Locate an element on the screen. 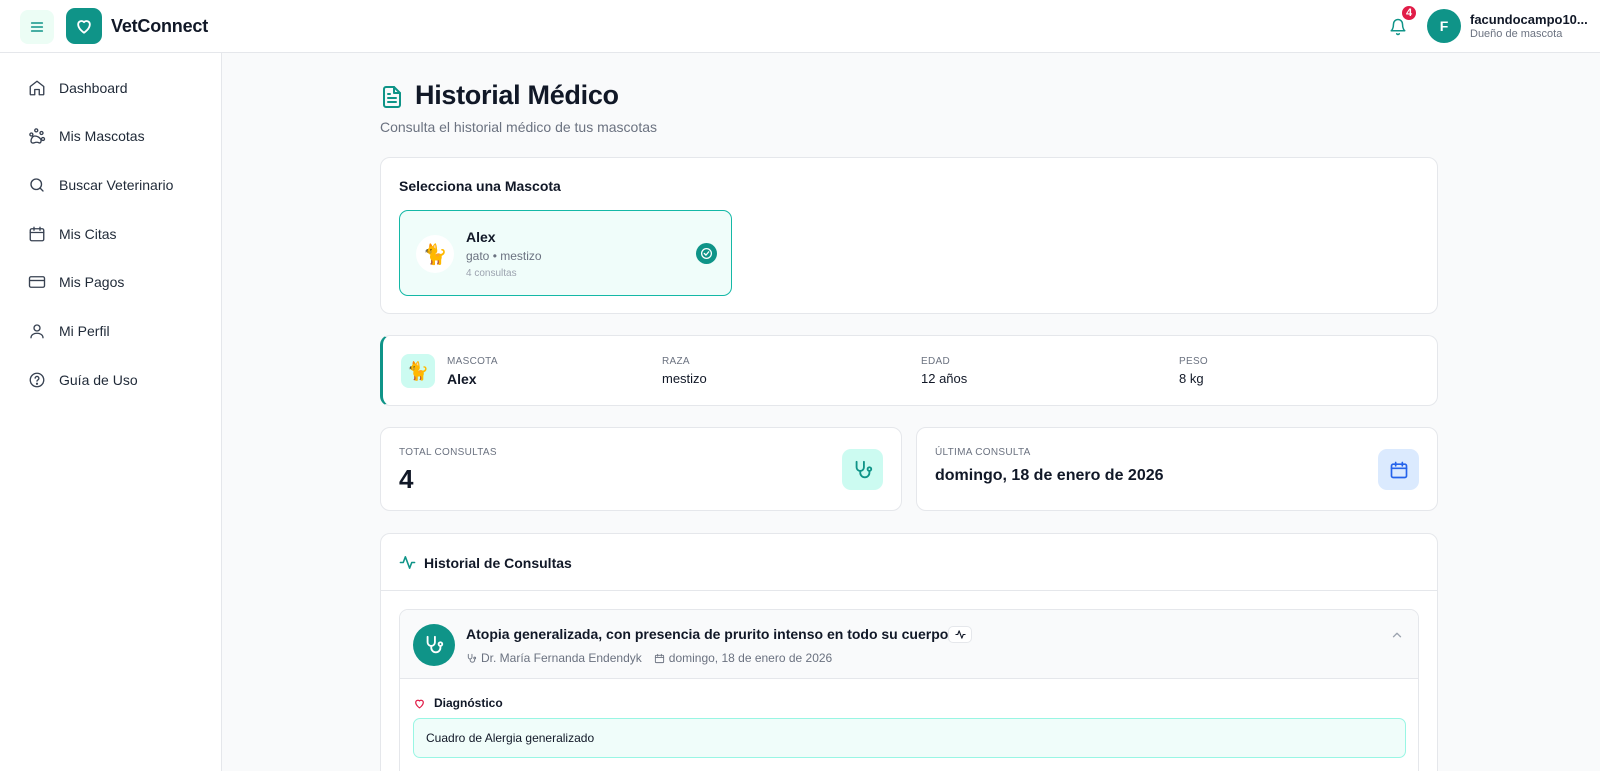 The width and height of the screenshot is (1600, 771). sidebar-item-mis-pagos: Mis Pagos is located at coordinates (111, 282).